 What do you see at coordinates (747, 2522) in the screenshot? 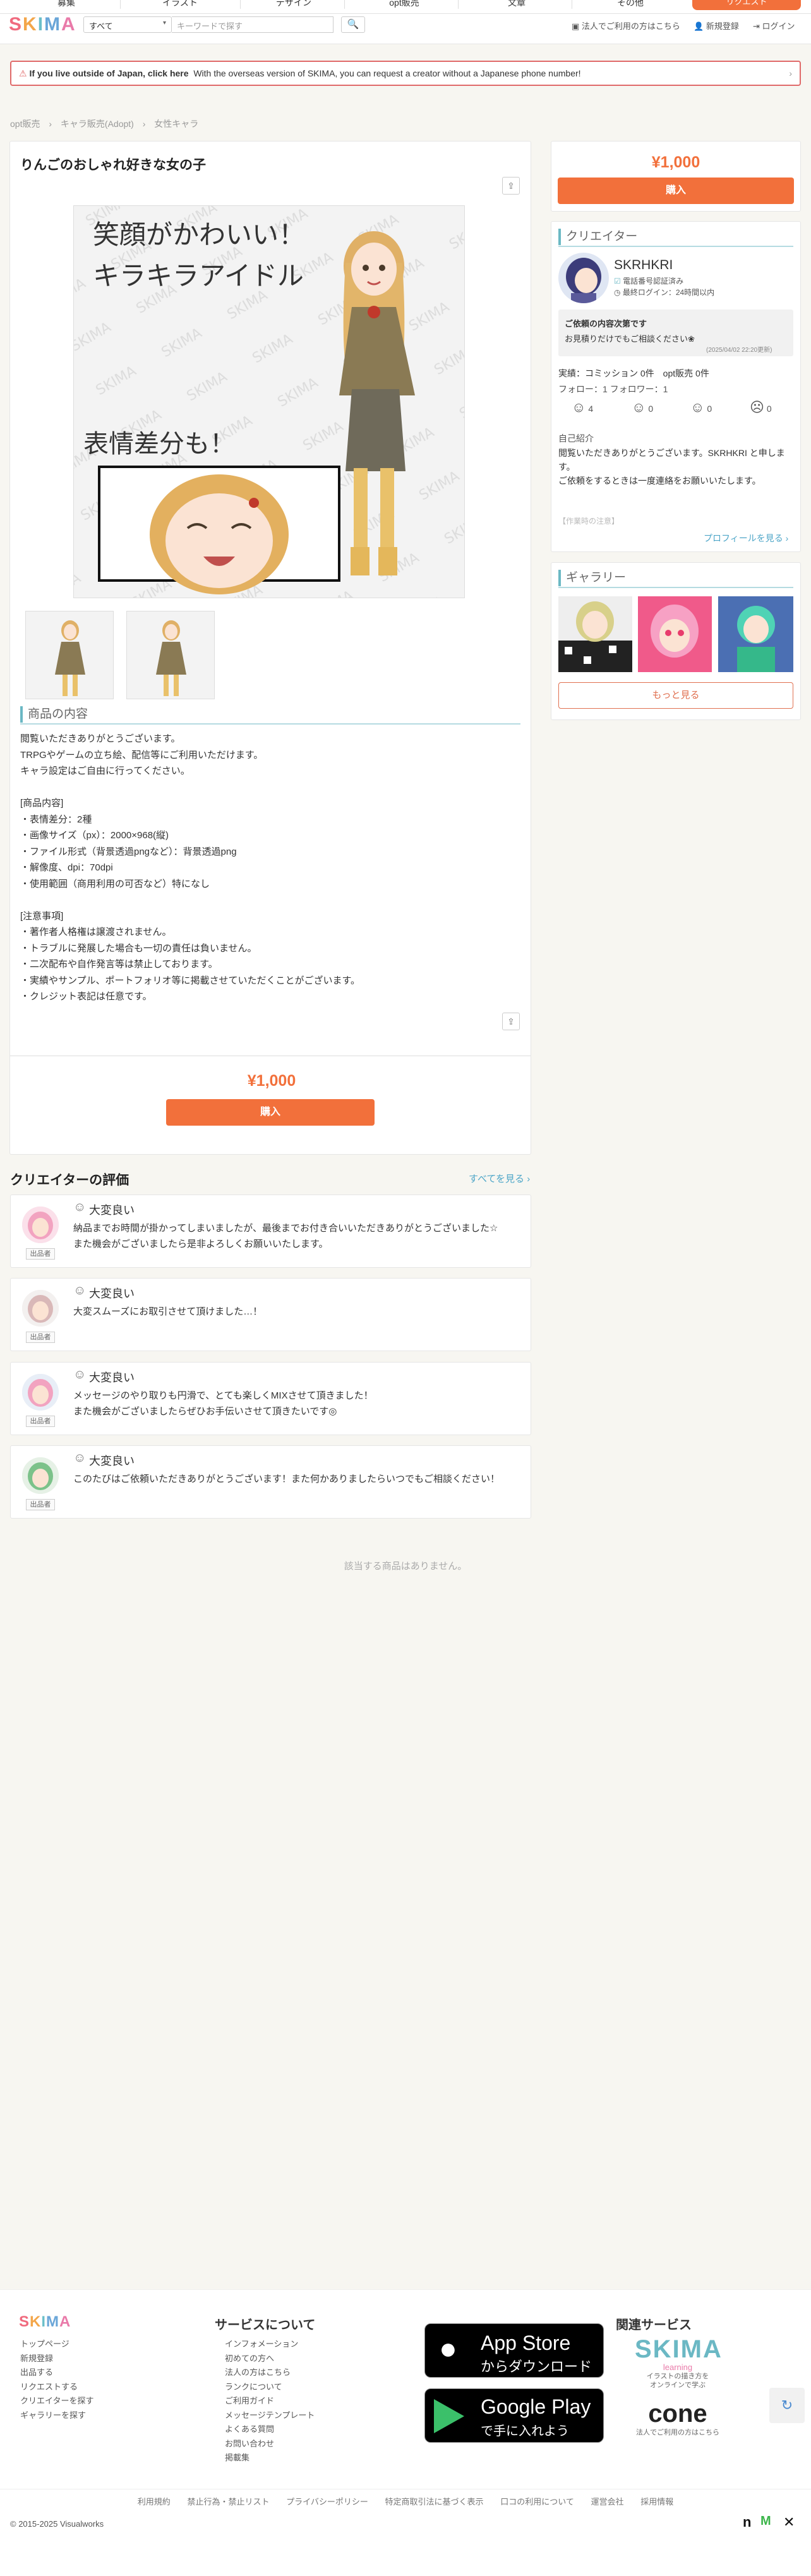
I see `note-icon: n` at bounding box center [747, 2522].